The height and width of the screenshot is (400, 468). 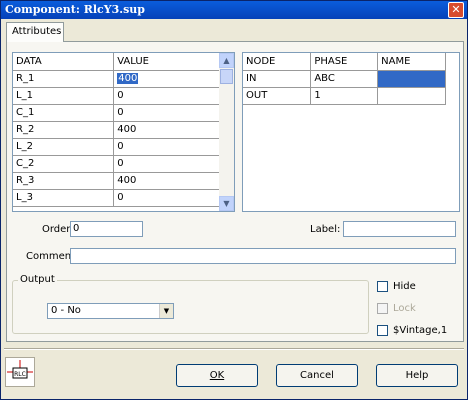 I want to click on table-row: R_1 400, so click(x=116, y=79).